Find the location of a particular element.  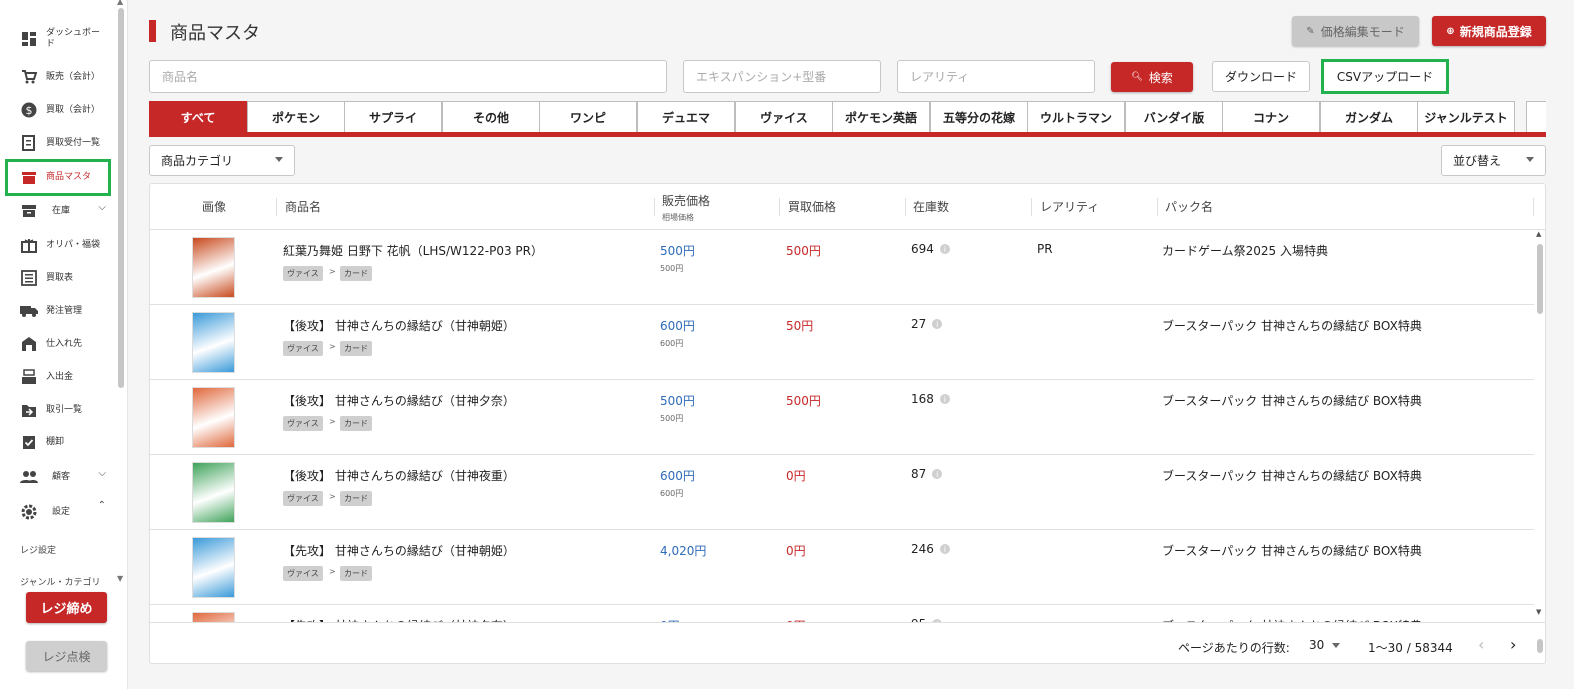

rows-per-page-select: 30 is located at coordinates (1325, 645).